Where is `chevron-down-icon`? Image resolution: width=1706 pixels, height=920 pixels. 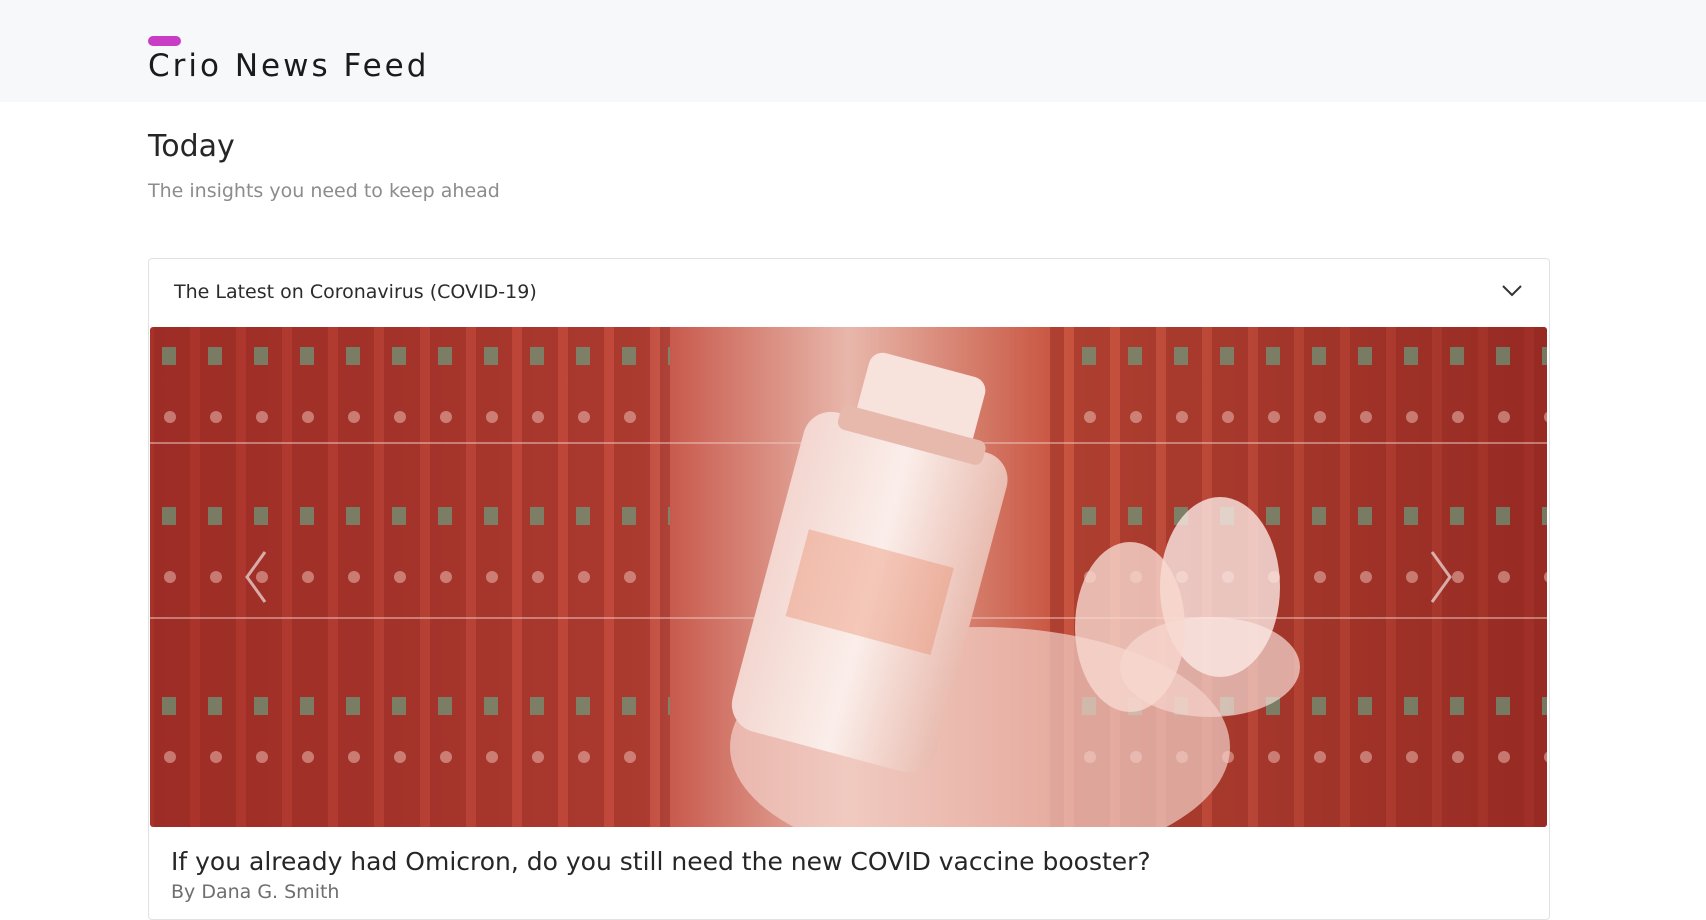
chevron-down-icon is located at coordinates (1512, 290).